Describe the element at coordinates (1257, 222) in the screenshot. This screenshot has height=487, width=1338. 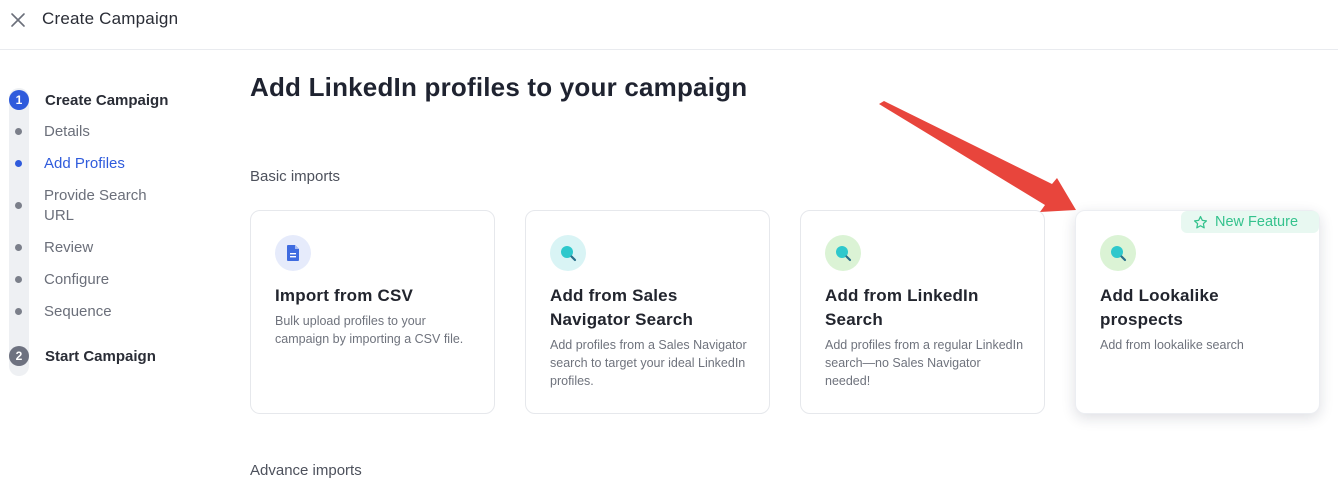
I see `badge-text: New Feature` at that location.